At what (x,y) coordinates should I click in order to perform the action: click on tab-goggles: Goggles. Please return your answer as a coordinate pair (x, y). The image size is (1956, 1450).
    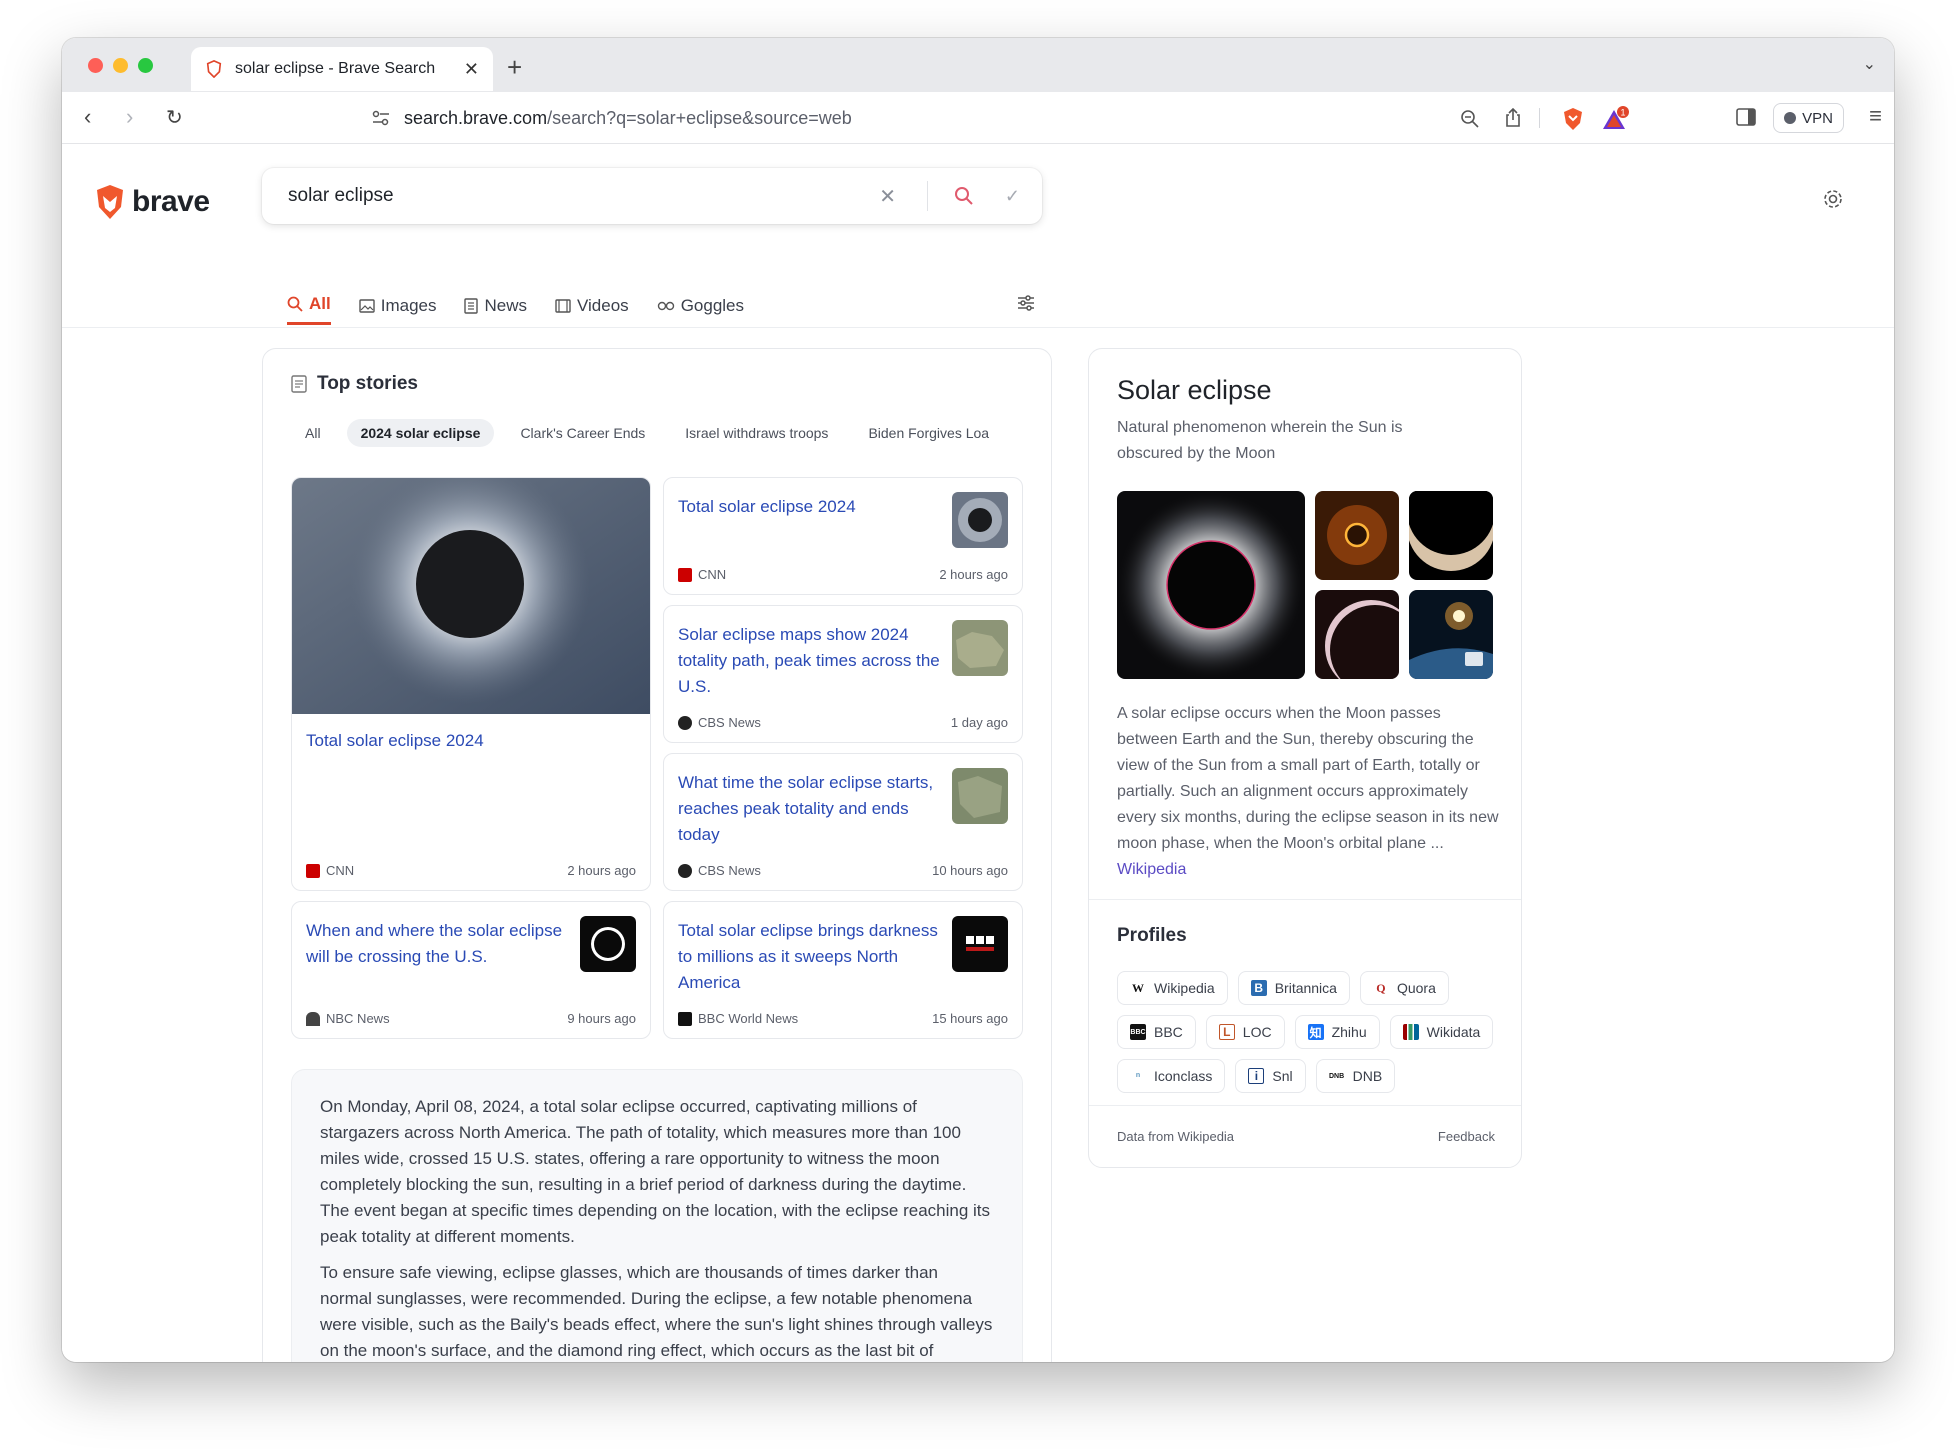
    Looking at the image, I should click on (700, 309).